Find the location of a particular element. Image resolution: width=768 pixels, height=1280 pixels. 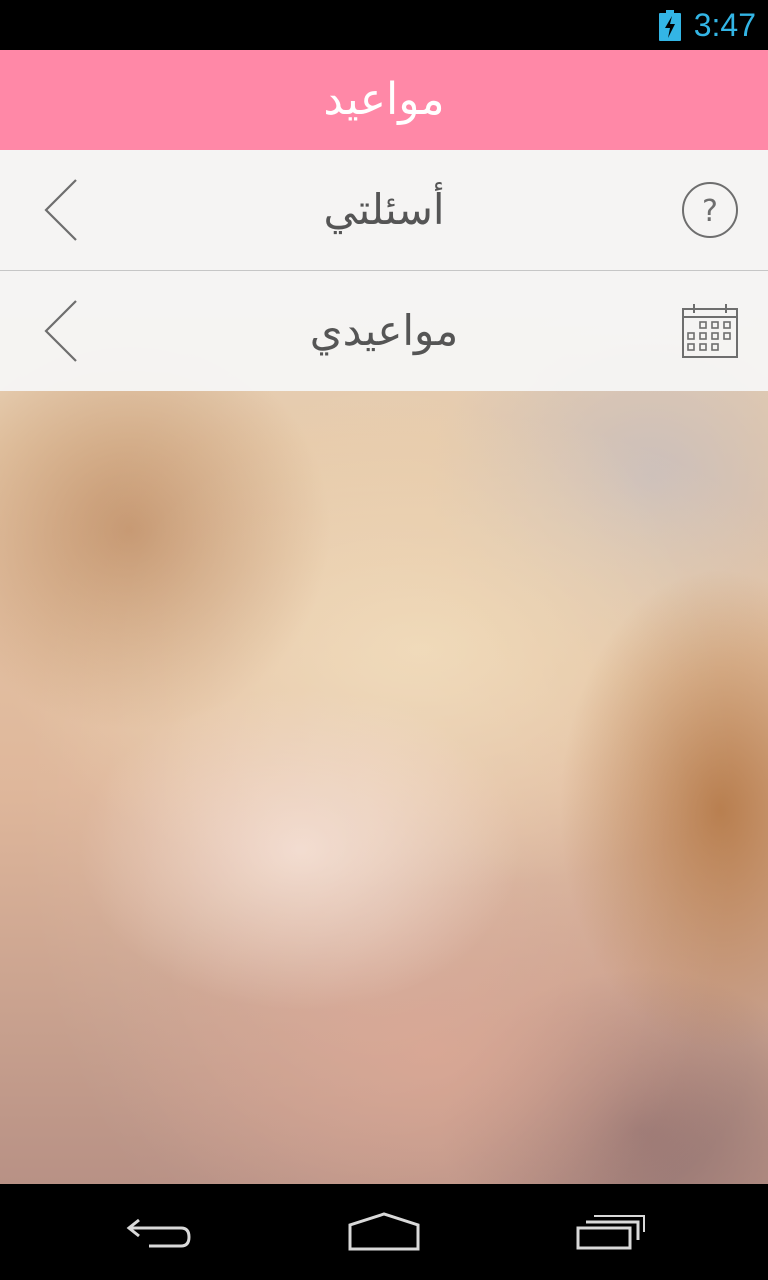

page-title: مواعيد is located at coordinates (384, 99).